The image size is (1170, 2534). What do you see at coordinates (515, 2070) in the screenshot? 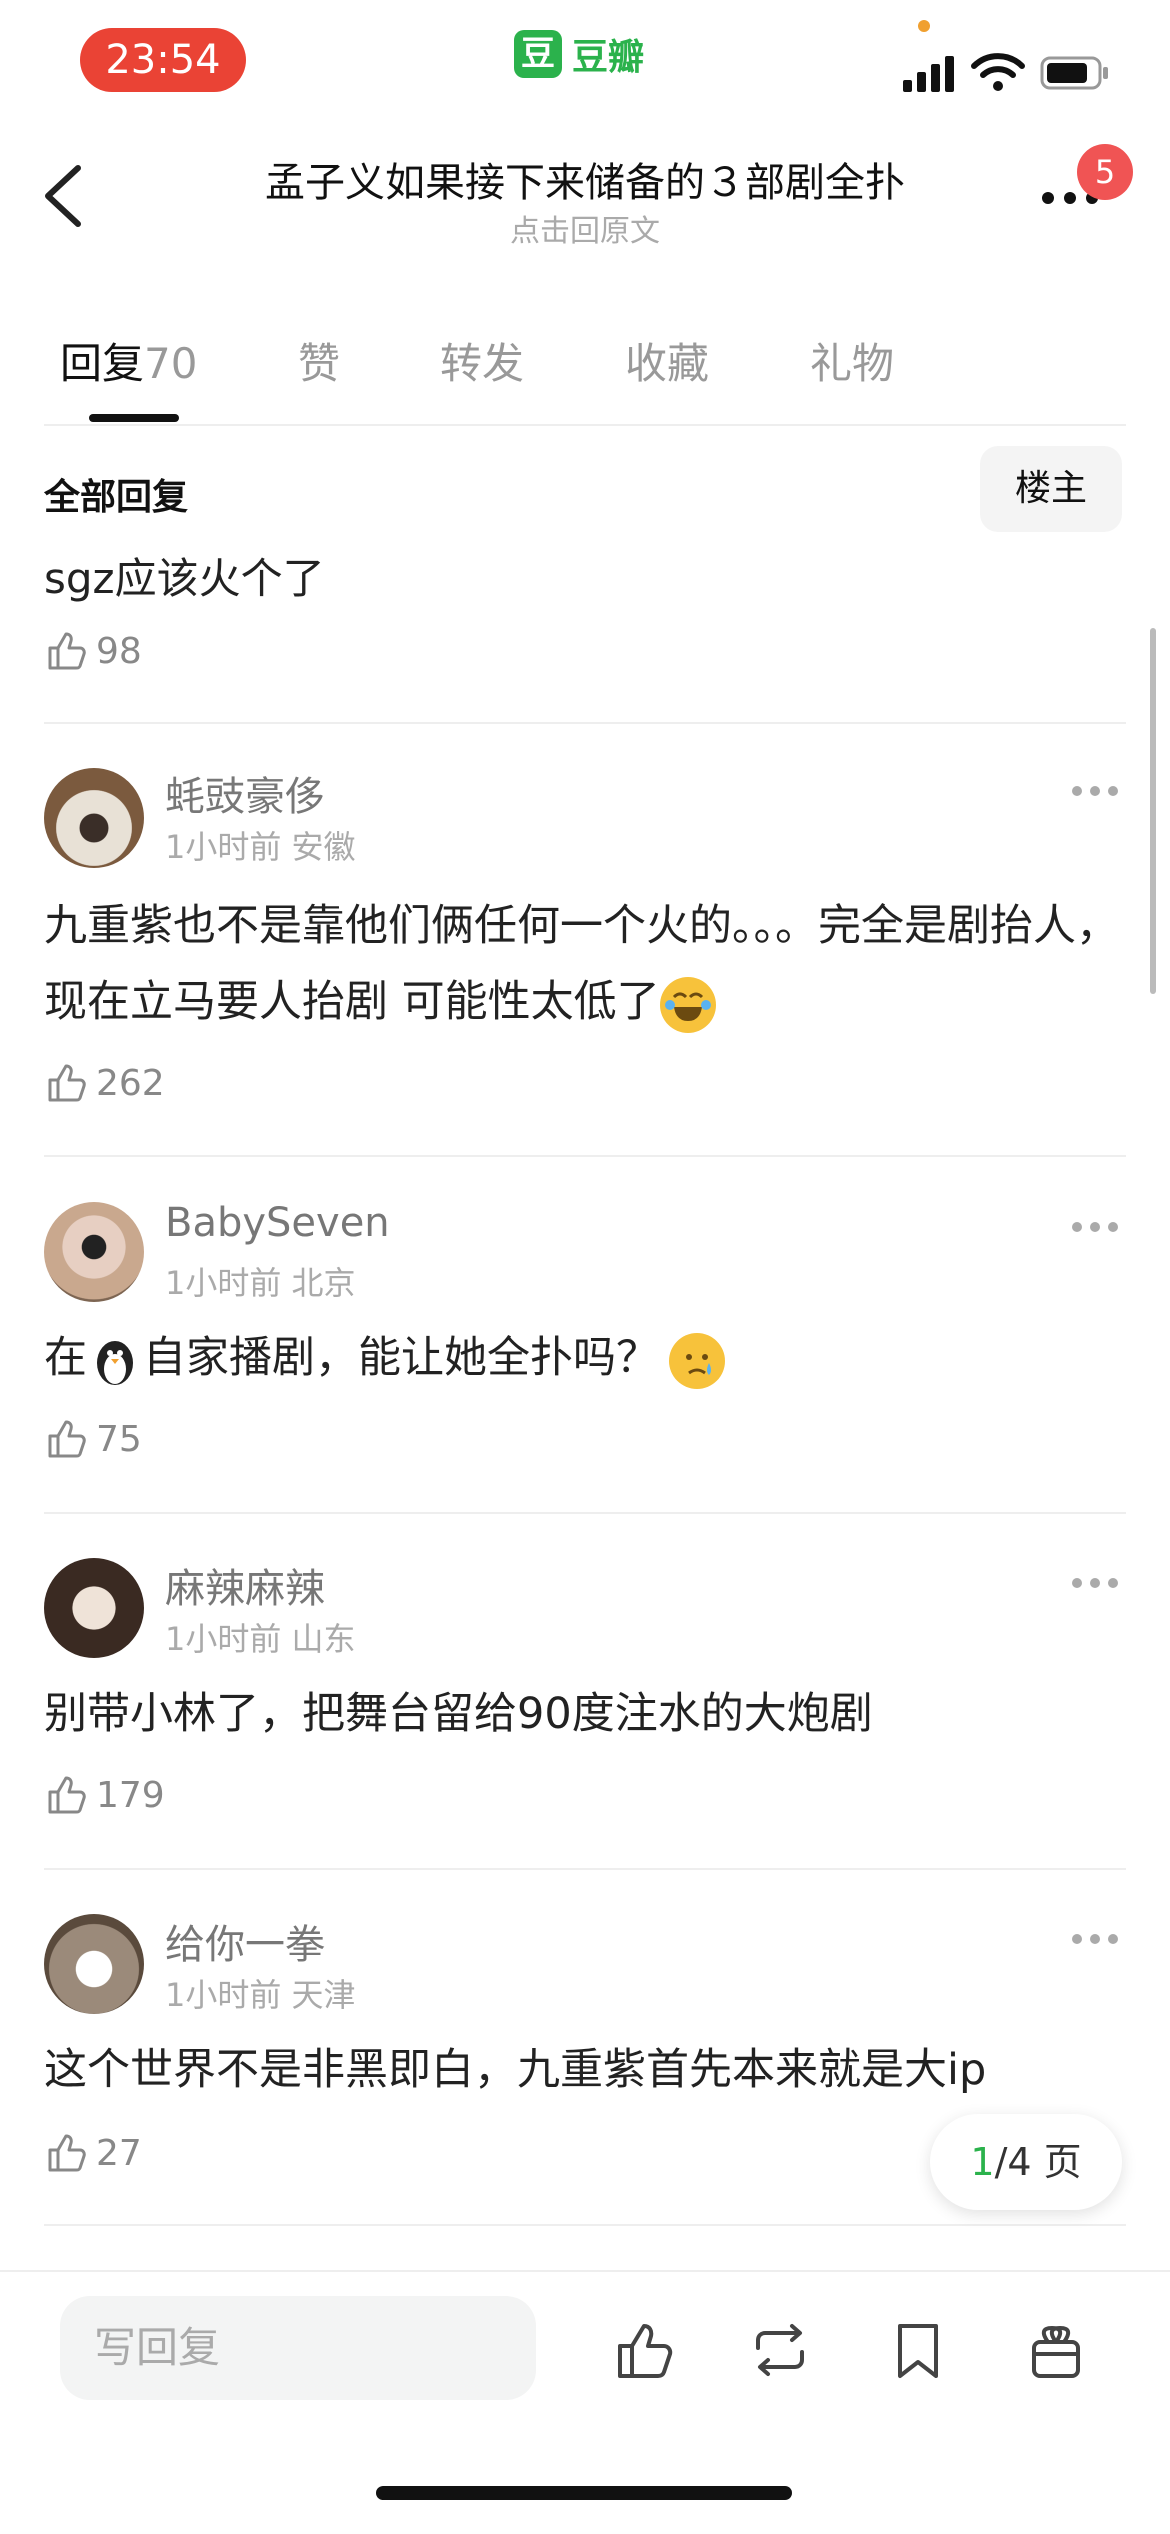
I see `comment-text: 这个世界不是非黑即白，九重紫首先本来就是大ip` at bounding box center [515, 2070].